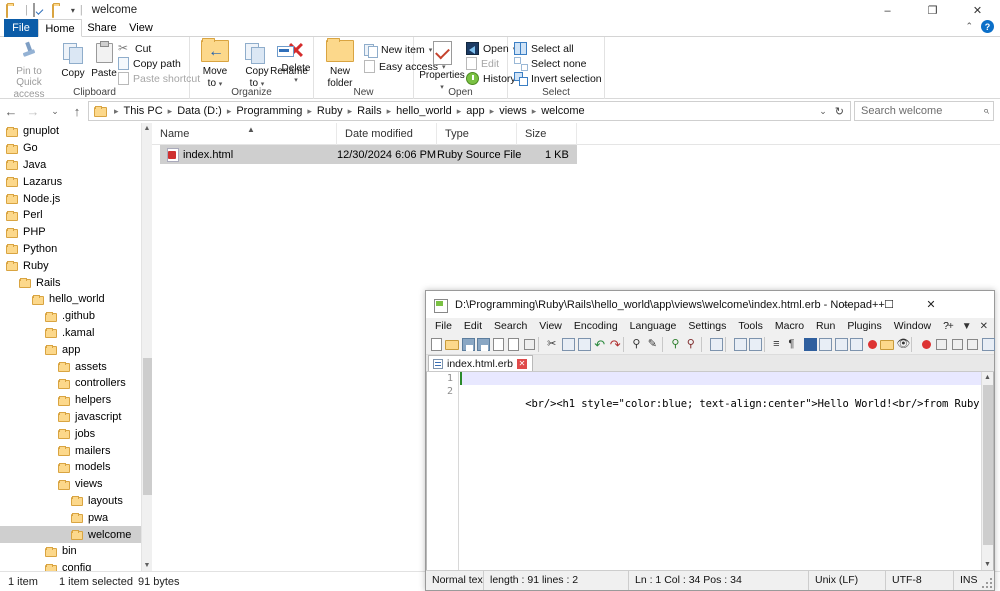 The image size is (1000, 591). I want to click on eye-icon: 👁, so click(902, 344).